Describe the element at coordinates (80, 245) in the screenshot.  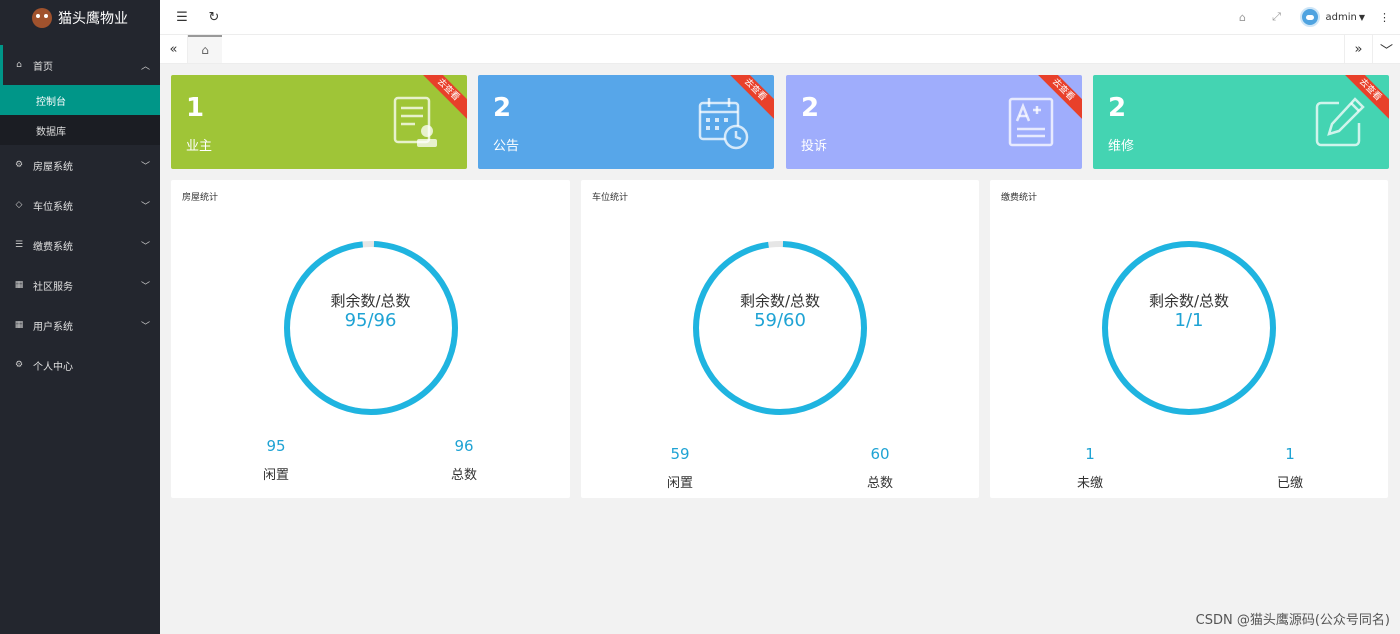
I see `sidebar-item-payment: ☰ 缴费系统 ﹀` at that location.